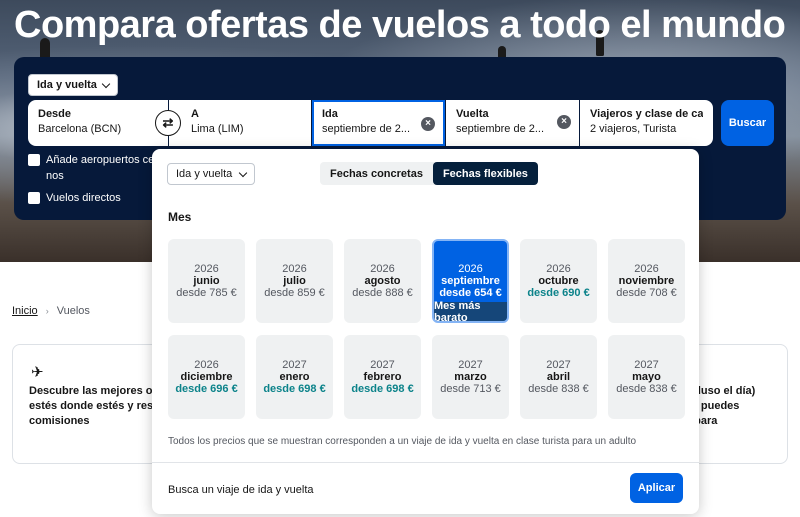 Image resolution: width=800 pixels, height=517 pixels. I want to click on return-label: Vuelta, so click(472, 114).